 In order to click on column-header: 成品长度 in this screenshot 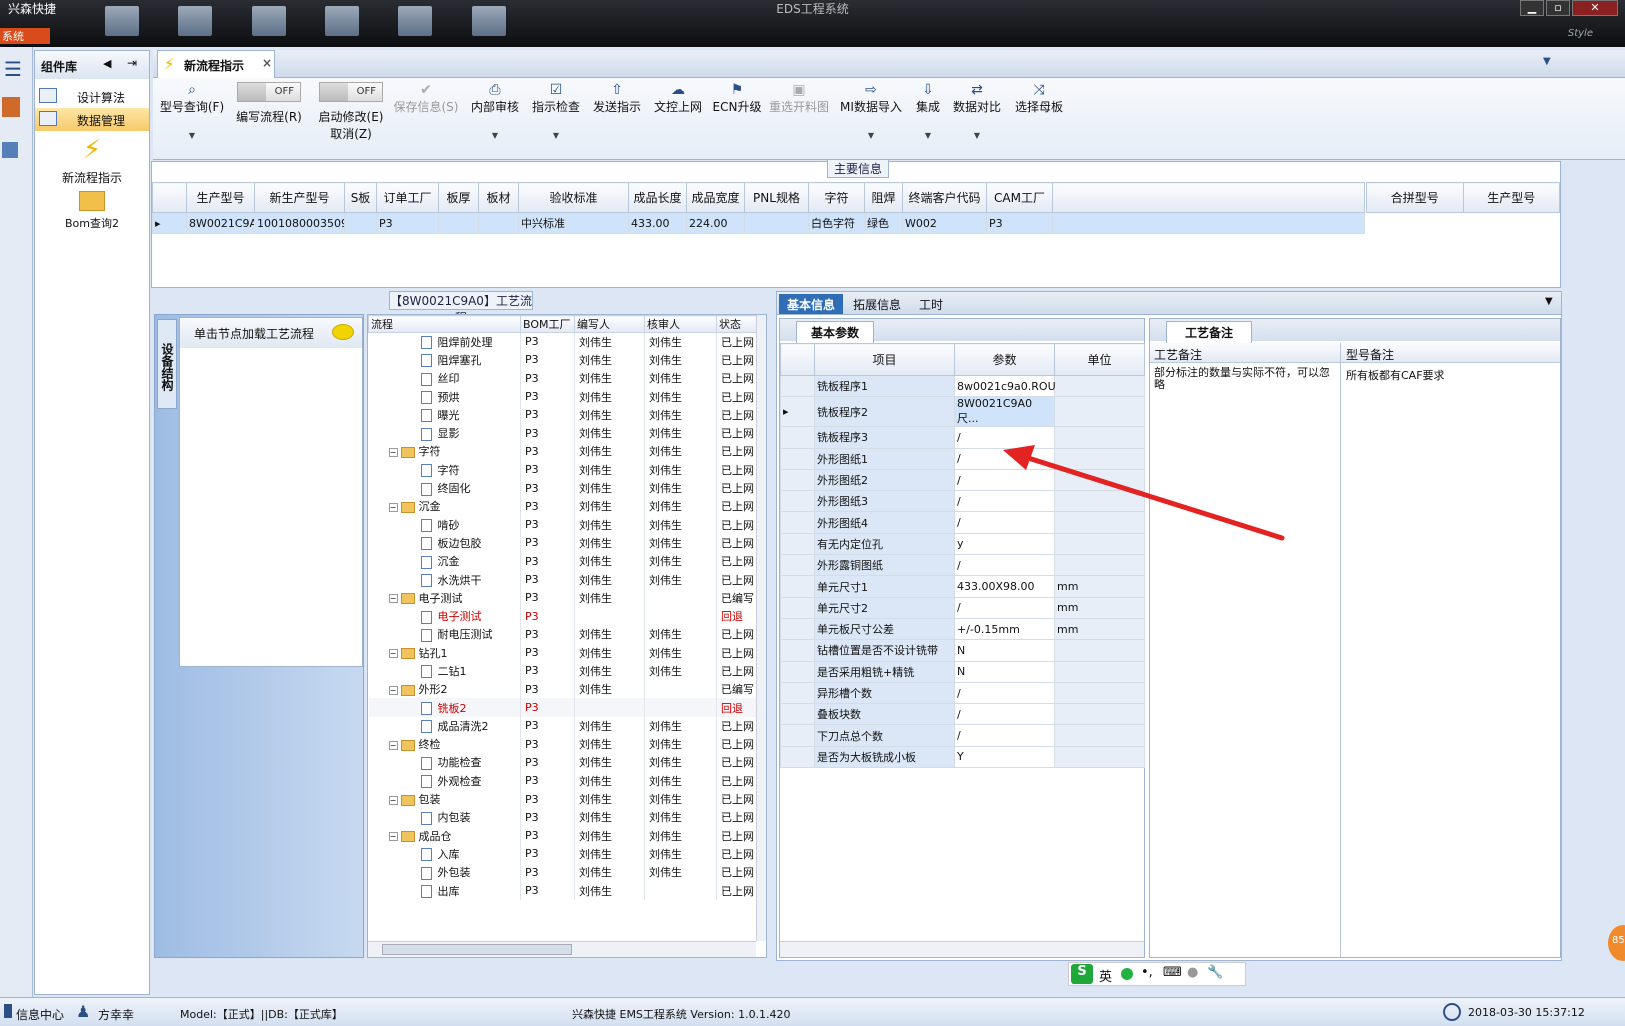, I will do `click(657, 197)`.